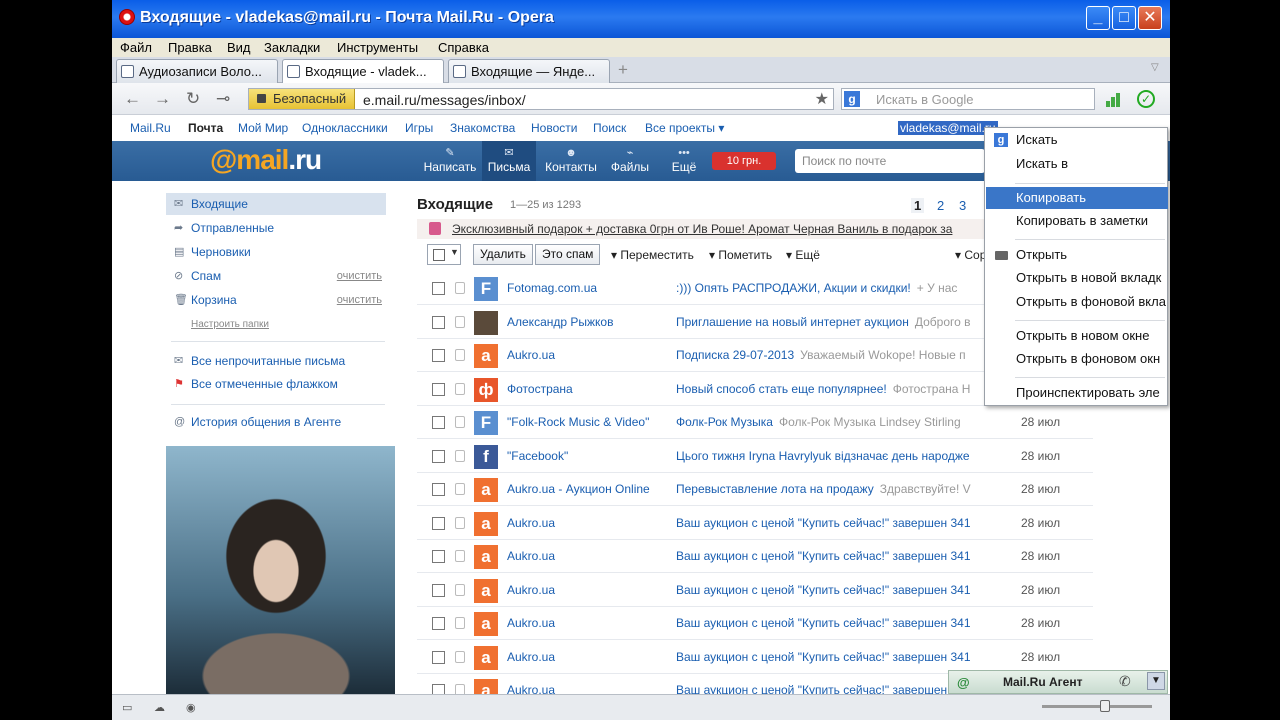  What do you see at coordinates (302, 99) in the screenshot?
I see `security-badge: Безопасный` at bounding box center [302, 99].